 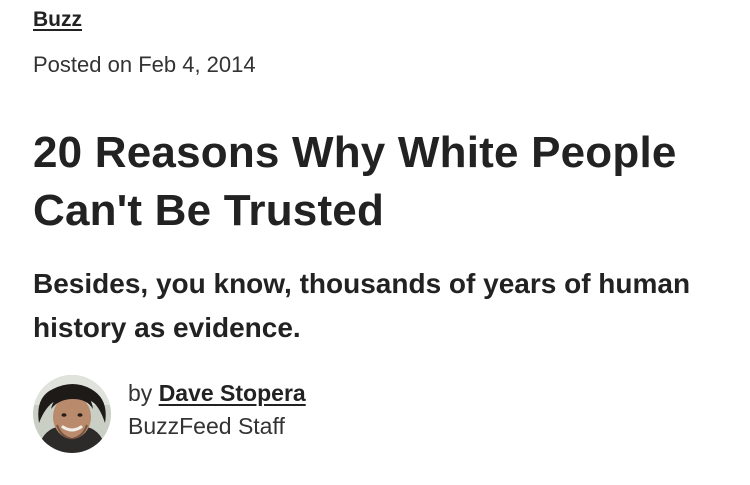 What do you see at coordinates (217, 410) in the screenshot?
I see `byline-text: by Dave Stopera BuzzFeed Staff` at bounding box center [217, 410].